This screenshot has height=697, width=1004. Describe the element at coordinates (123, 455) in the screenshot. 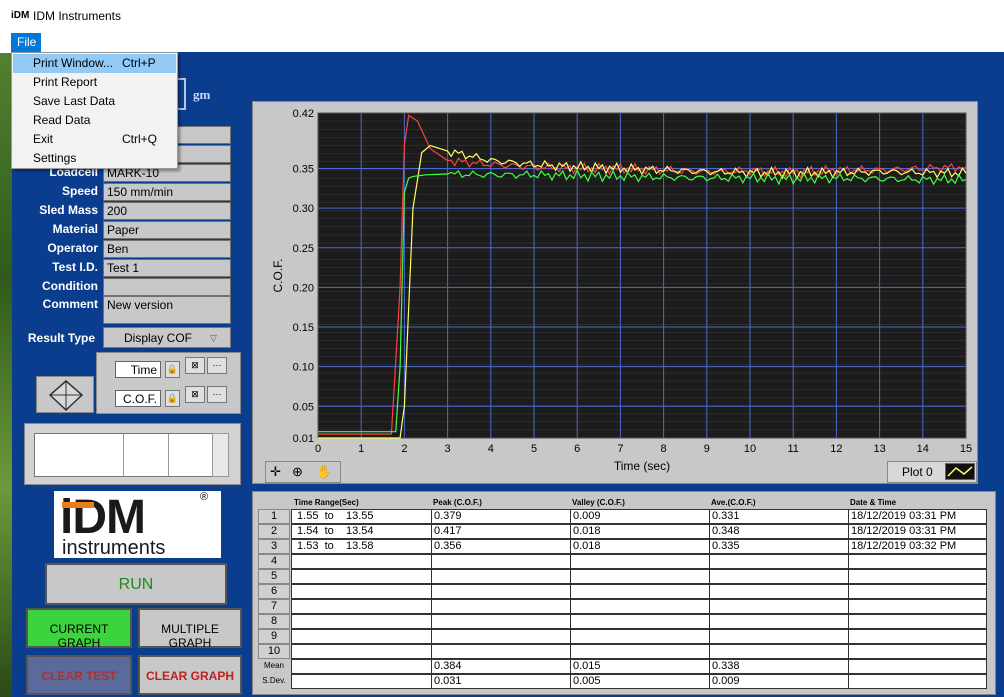

I see `cursor-list` at that location.